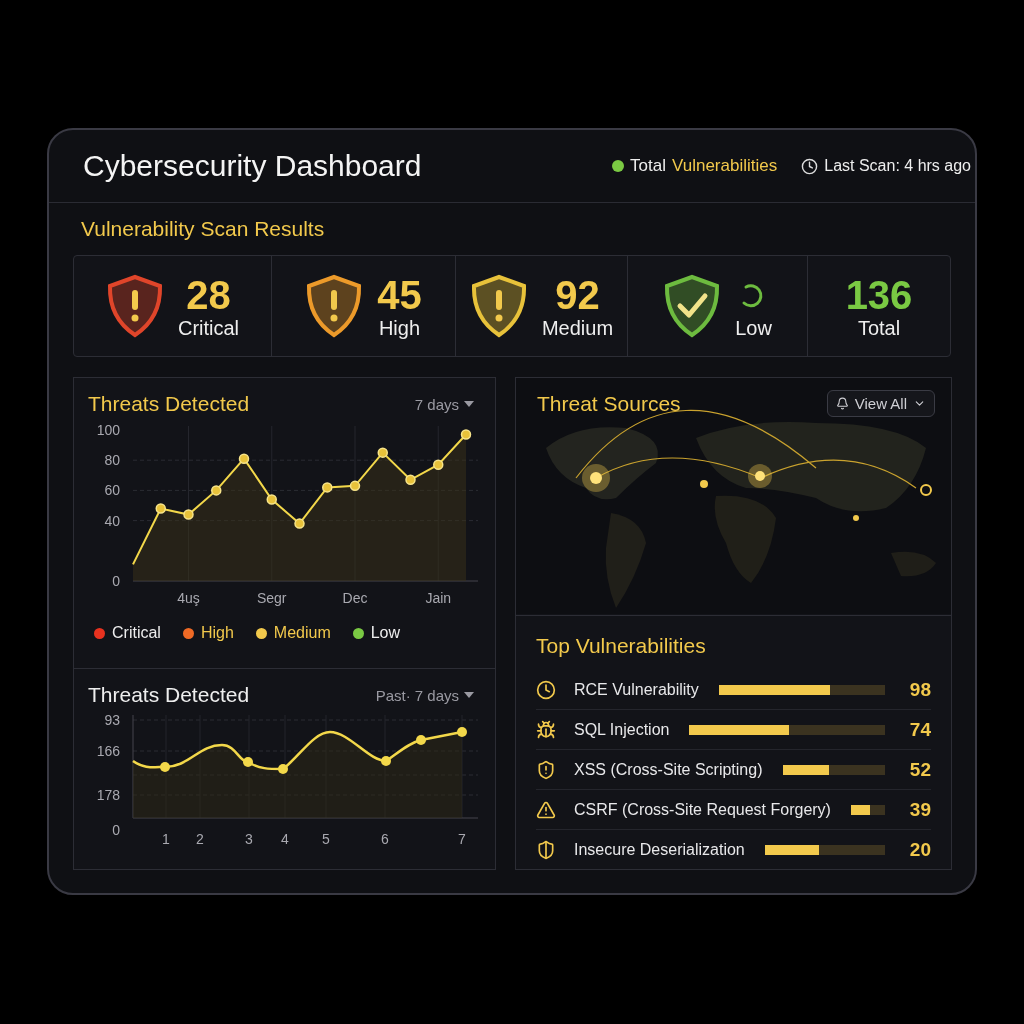 The image size is (1024, 1024). I want to click on legend-label: High, so click(217, 633).